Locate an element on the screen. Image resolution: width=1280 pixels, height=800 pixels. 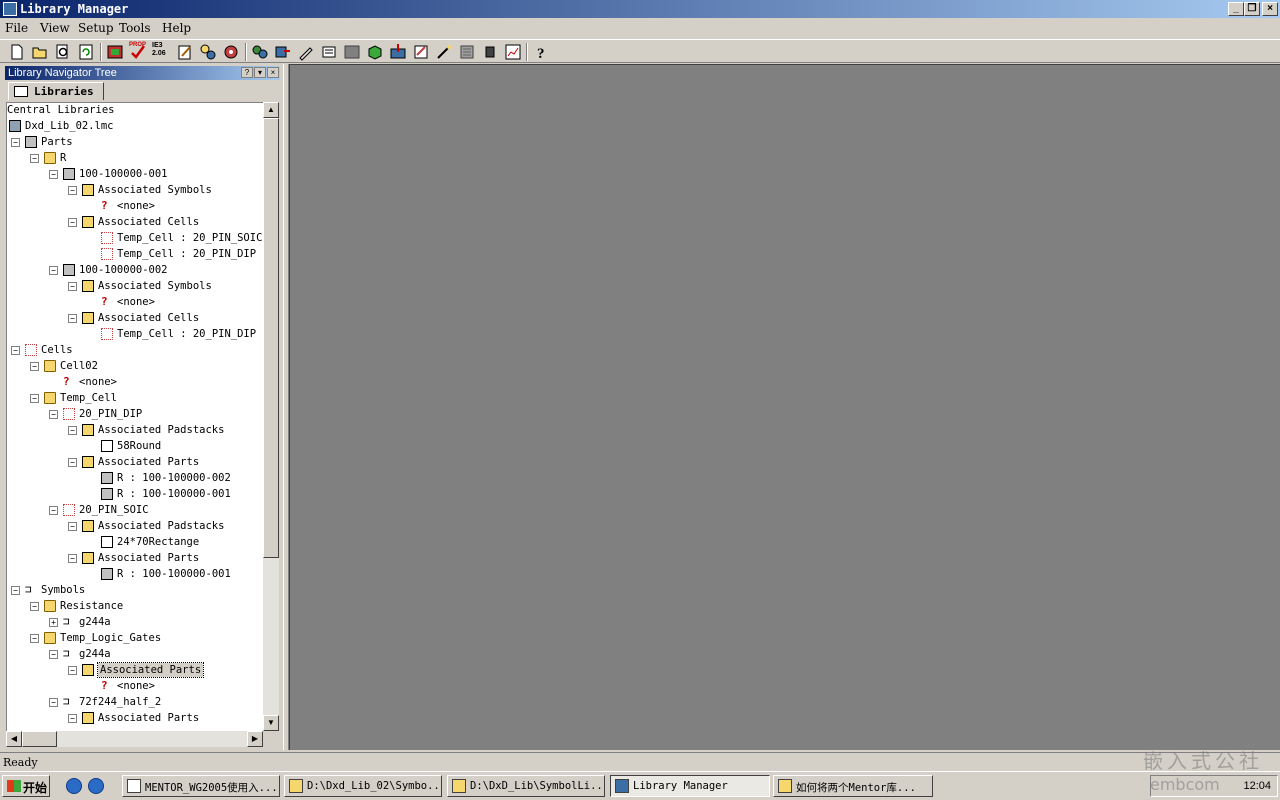
tree-node: − 100-100000-001 is located at coordinates (135, 174).